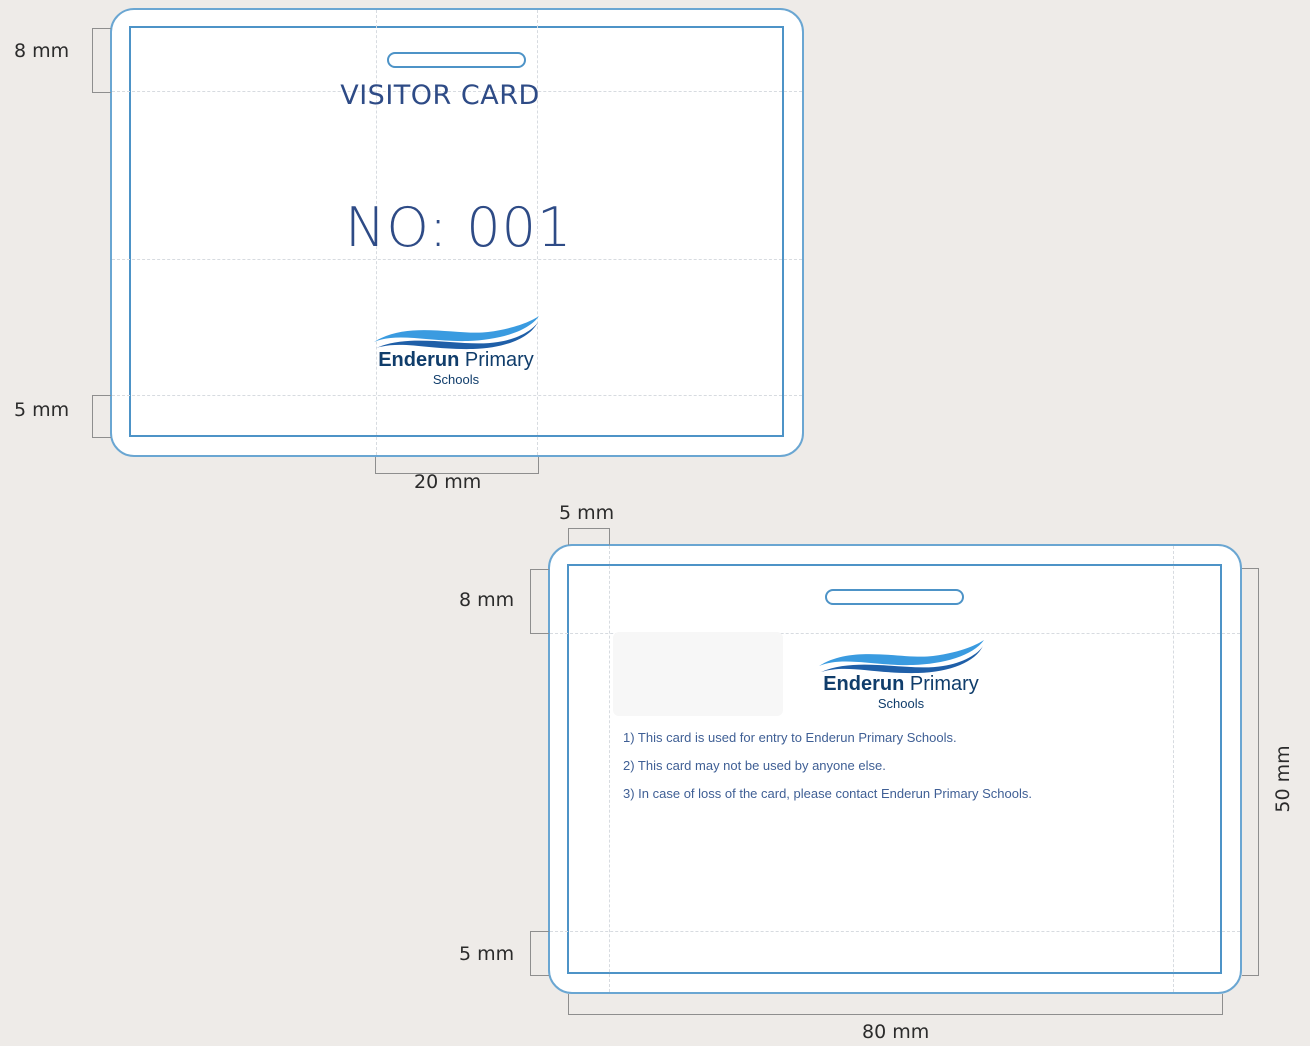  What do you see at coordinates (440, 95) in the screenshot?
I see `visitor-card-title: VISITOR CARD` at bounding box center [440, 95].